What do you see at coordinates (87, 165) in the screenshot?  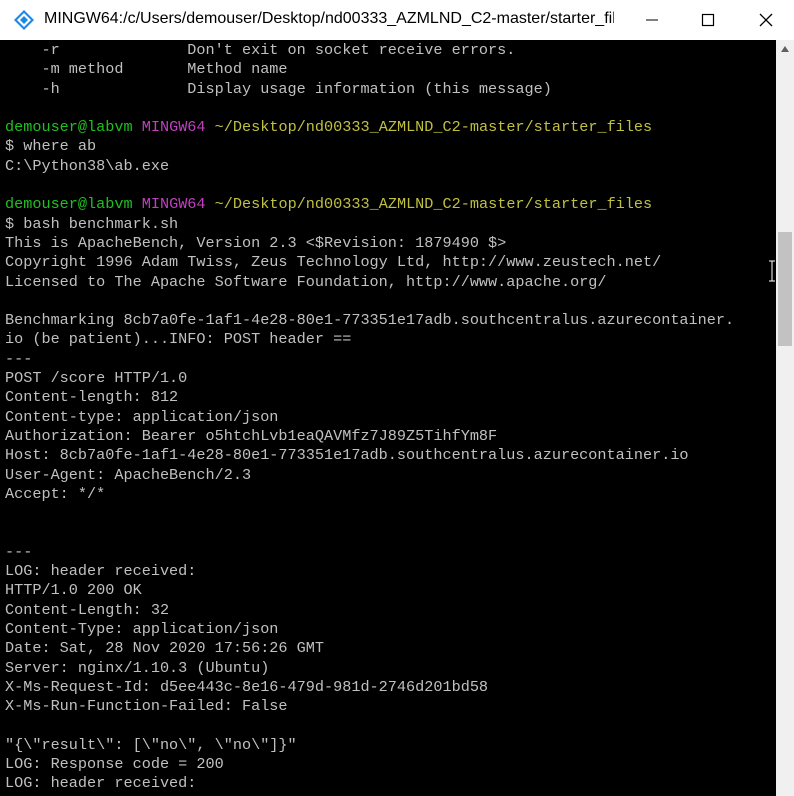 I see `terminal-line: C:\Python38\ab.exe` at bounding box center [87, 165].